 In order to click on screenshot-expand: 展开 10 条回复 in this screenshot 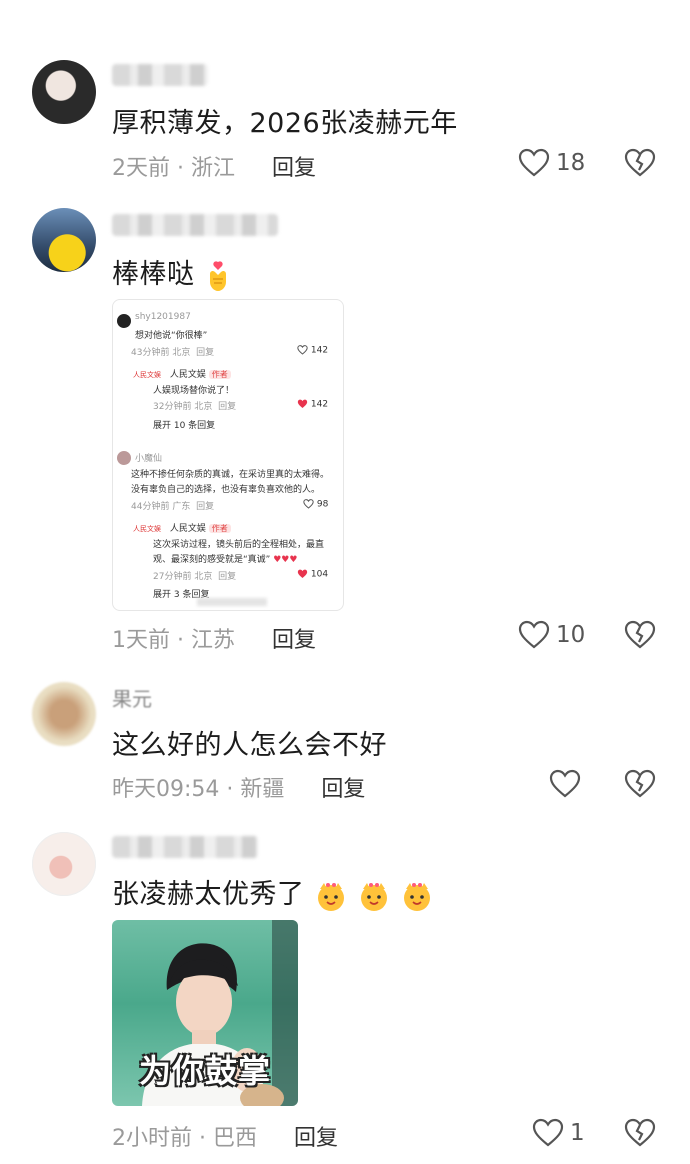, I will do `click(184, 426)`.